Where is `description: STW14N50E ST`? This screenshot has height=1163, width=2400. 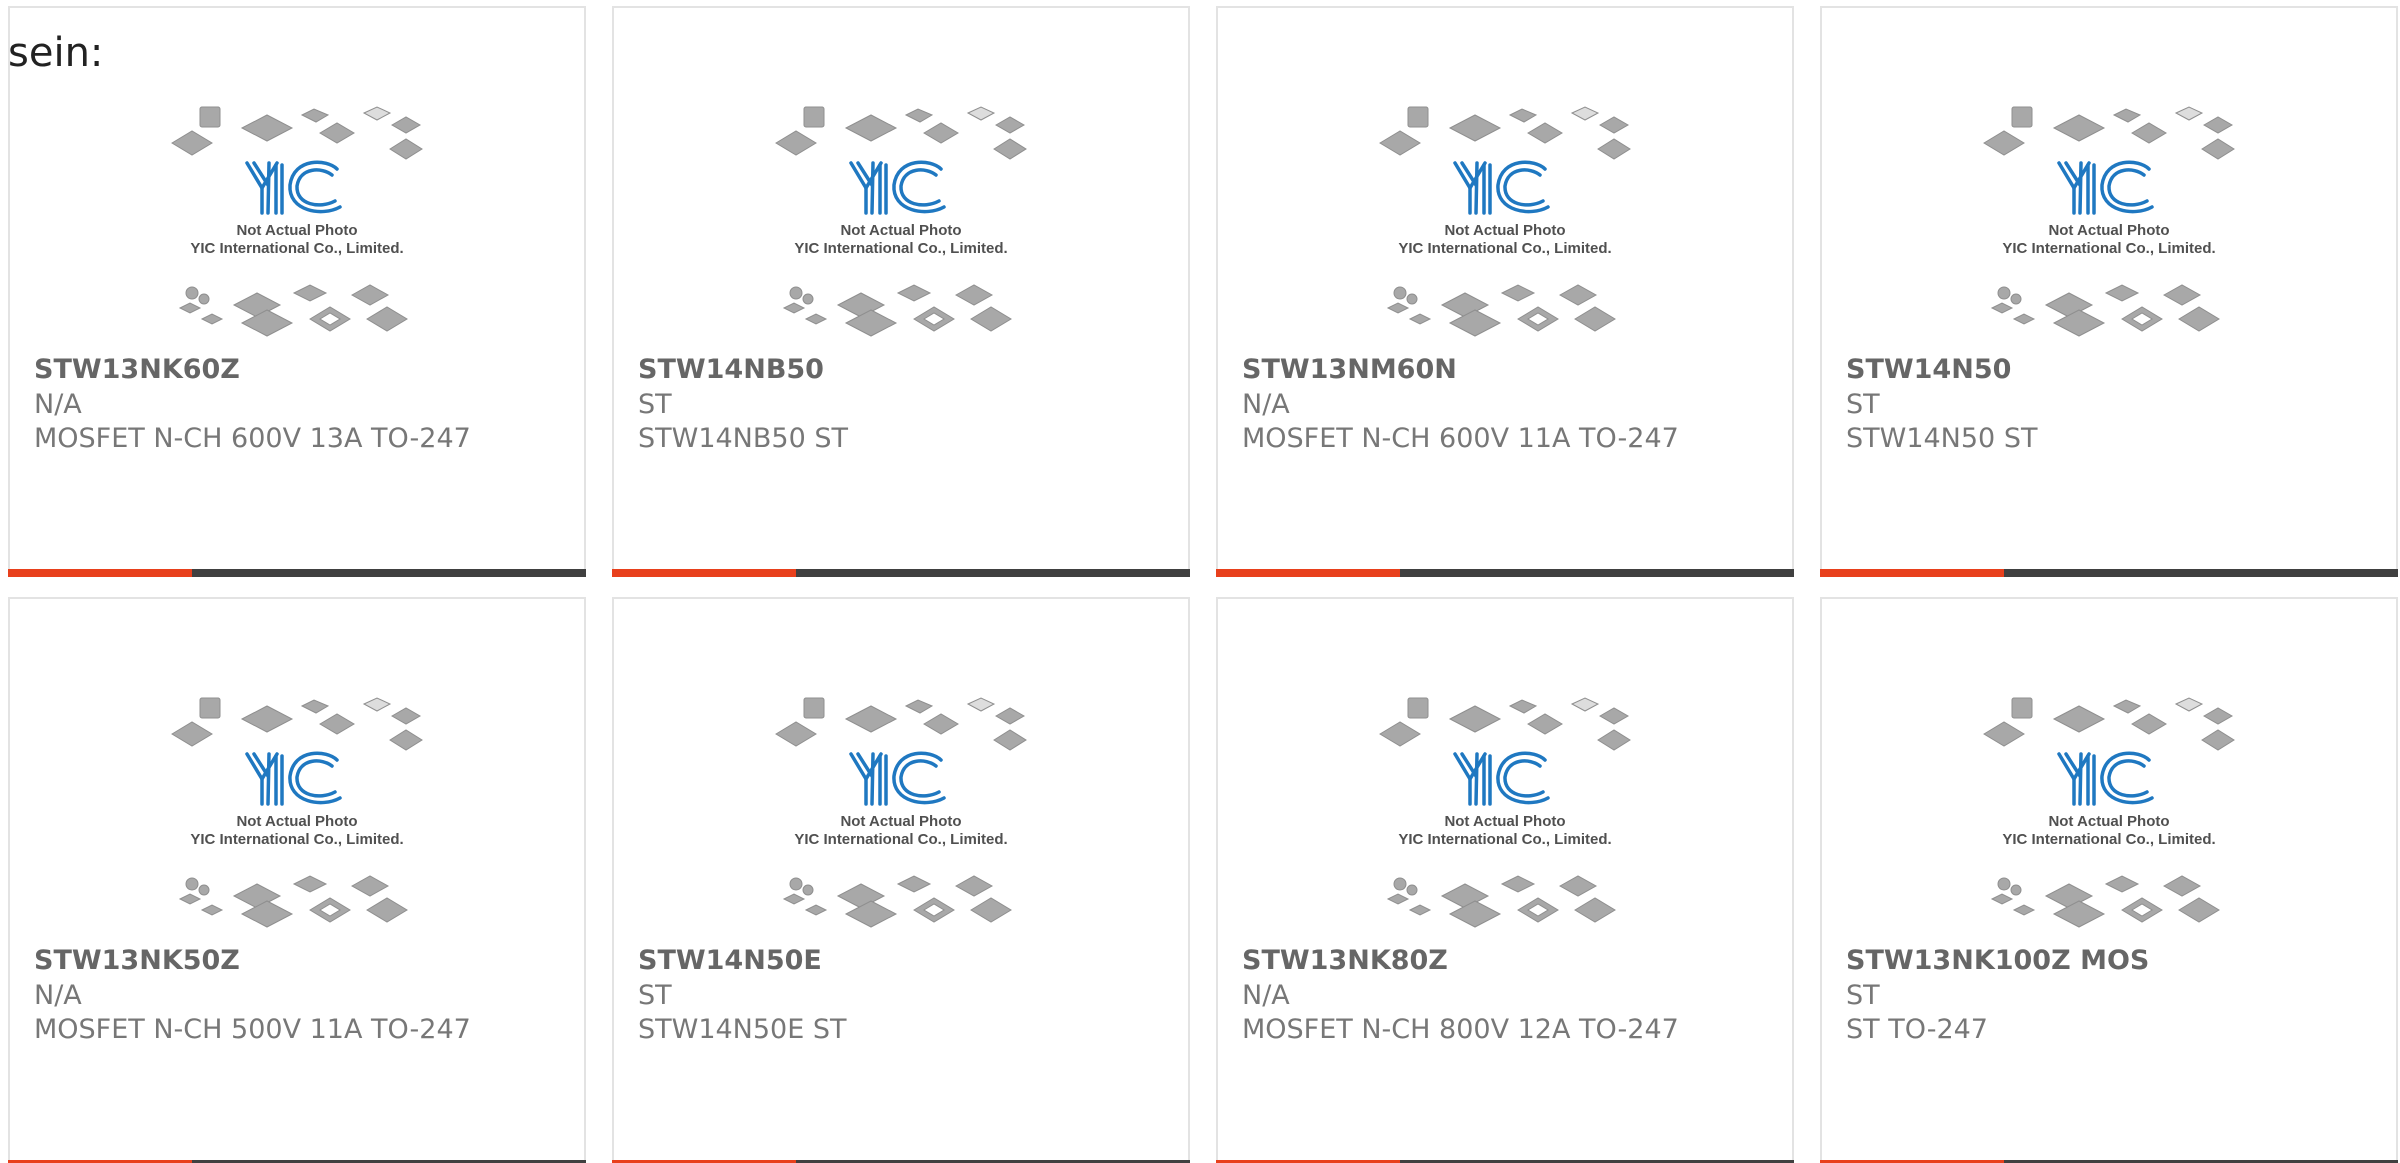
description: STW14N50E ST is located at coordinates (742, 1029).